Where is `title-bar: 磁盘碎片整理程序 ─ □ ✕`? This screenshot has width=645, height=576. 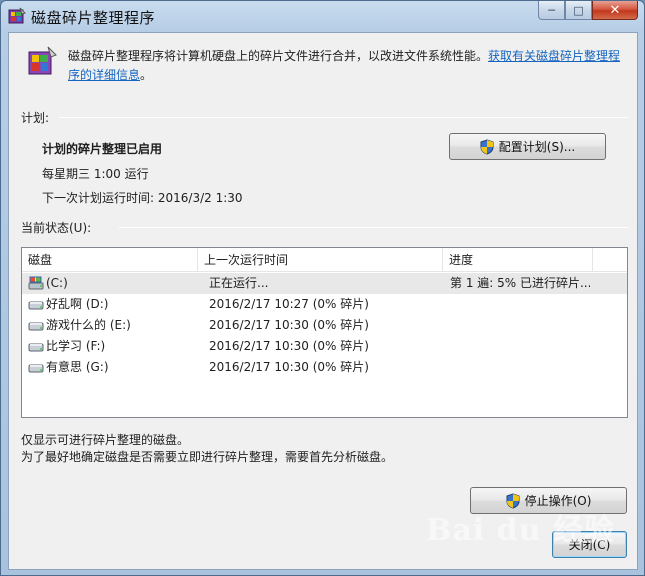
title-bar: 磁盘碎片整理程序 ─ □ ✕ is located at coordinates (322, 16).